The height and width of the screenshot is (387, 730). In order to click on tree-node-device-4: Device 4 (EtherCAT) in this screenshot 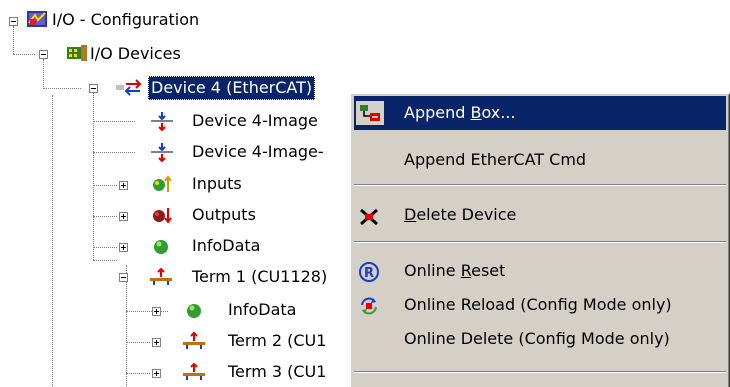, I will do `click(232, 88)`.